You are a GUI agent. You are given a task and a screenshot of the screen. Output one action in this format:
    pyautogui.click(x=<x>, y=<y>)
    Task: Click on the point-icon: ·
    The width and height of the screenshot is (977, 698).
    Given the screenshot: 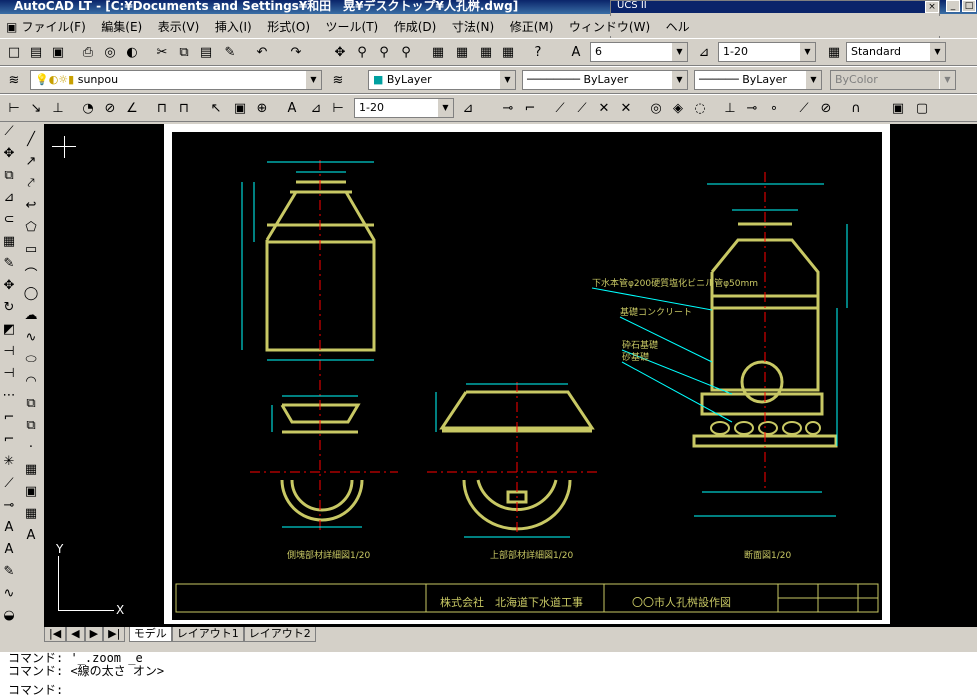 What is the action you would take?
    pyautogui.click(x=31, y=451)
    